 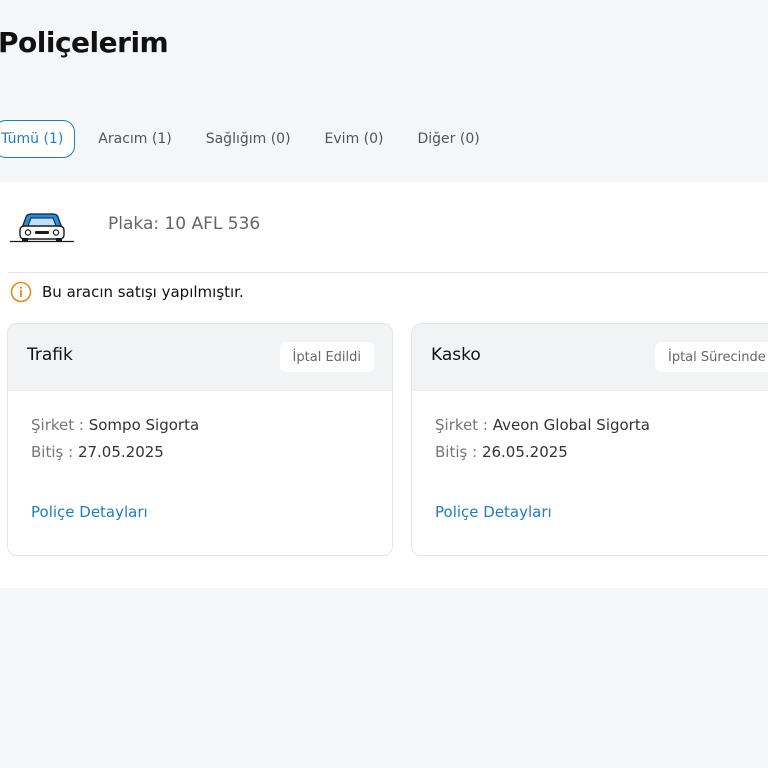 I want to click on policy-card-header: Trafik İptal Edildi, so click(x=200, y=357).